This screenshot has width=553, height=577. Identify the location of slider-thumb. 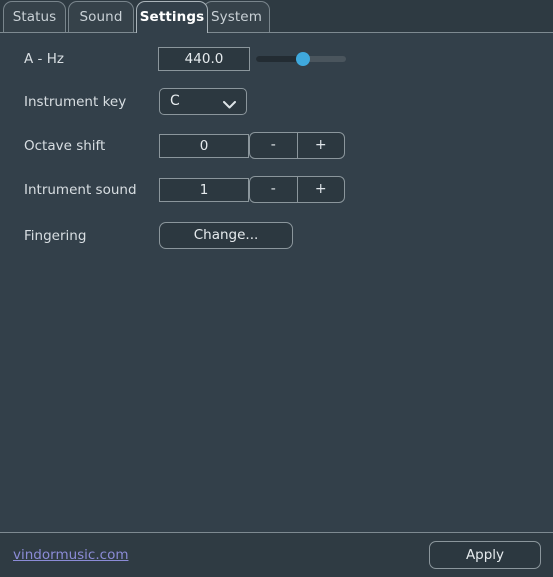
(302, 59).